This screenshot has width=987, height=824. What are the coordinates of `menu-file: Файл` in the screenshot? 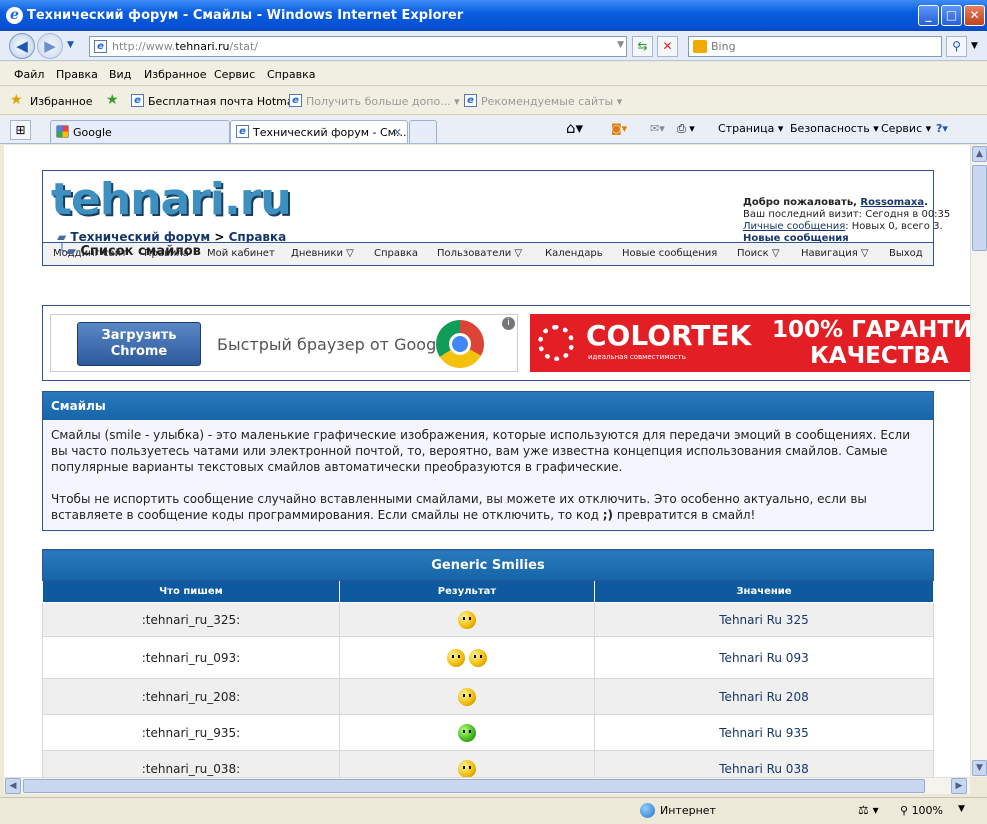 It's located at (29, 74).